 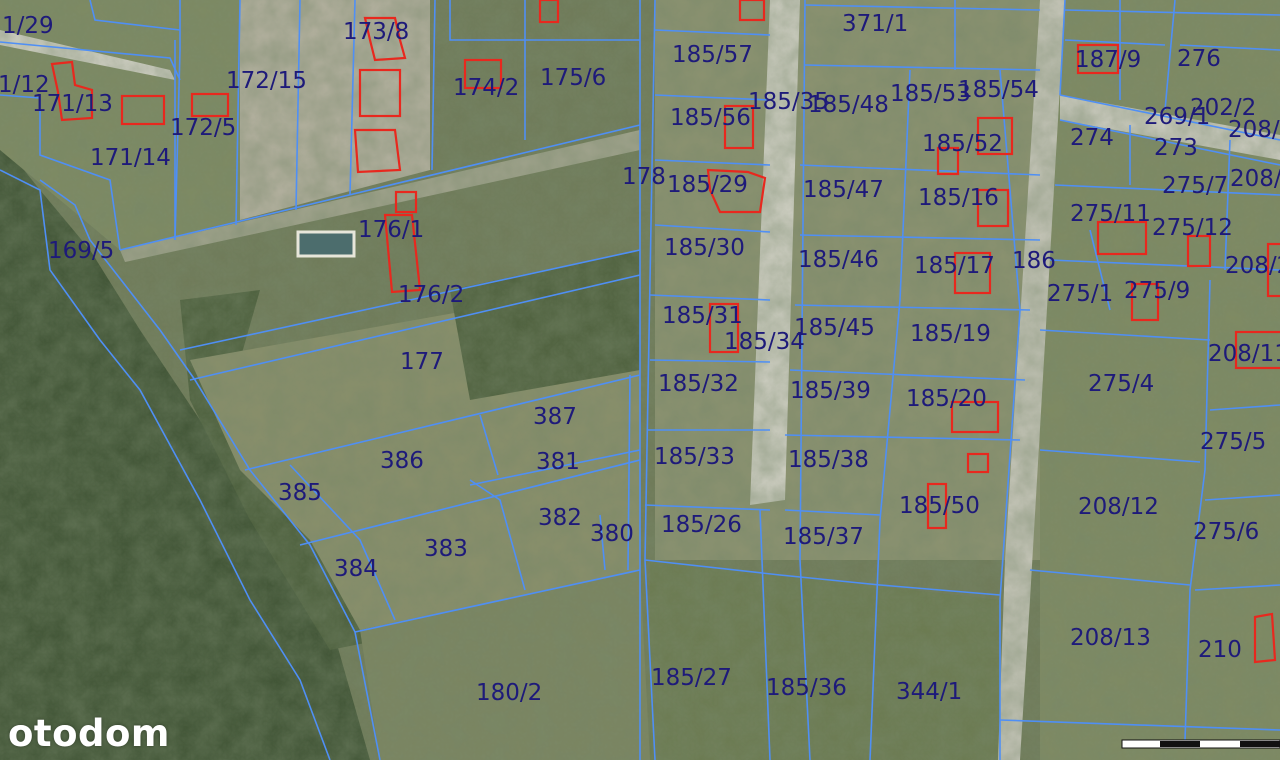 What do you see at coordinates (702, 316) in the screenshot?
I see `parcel-label: 185/31` at bounding box center [702, 316].